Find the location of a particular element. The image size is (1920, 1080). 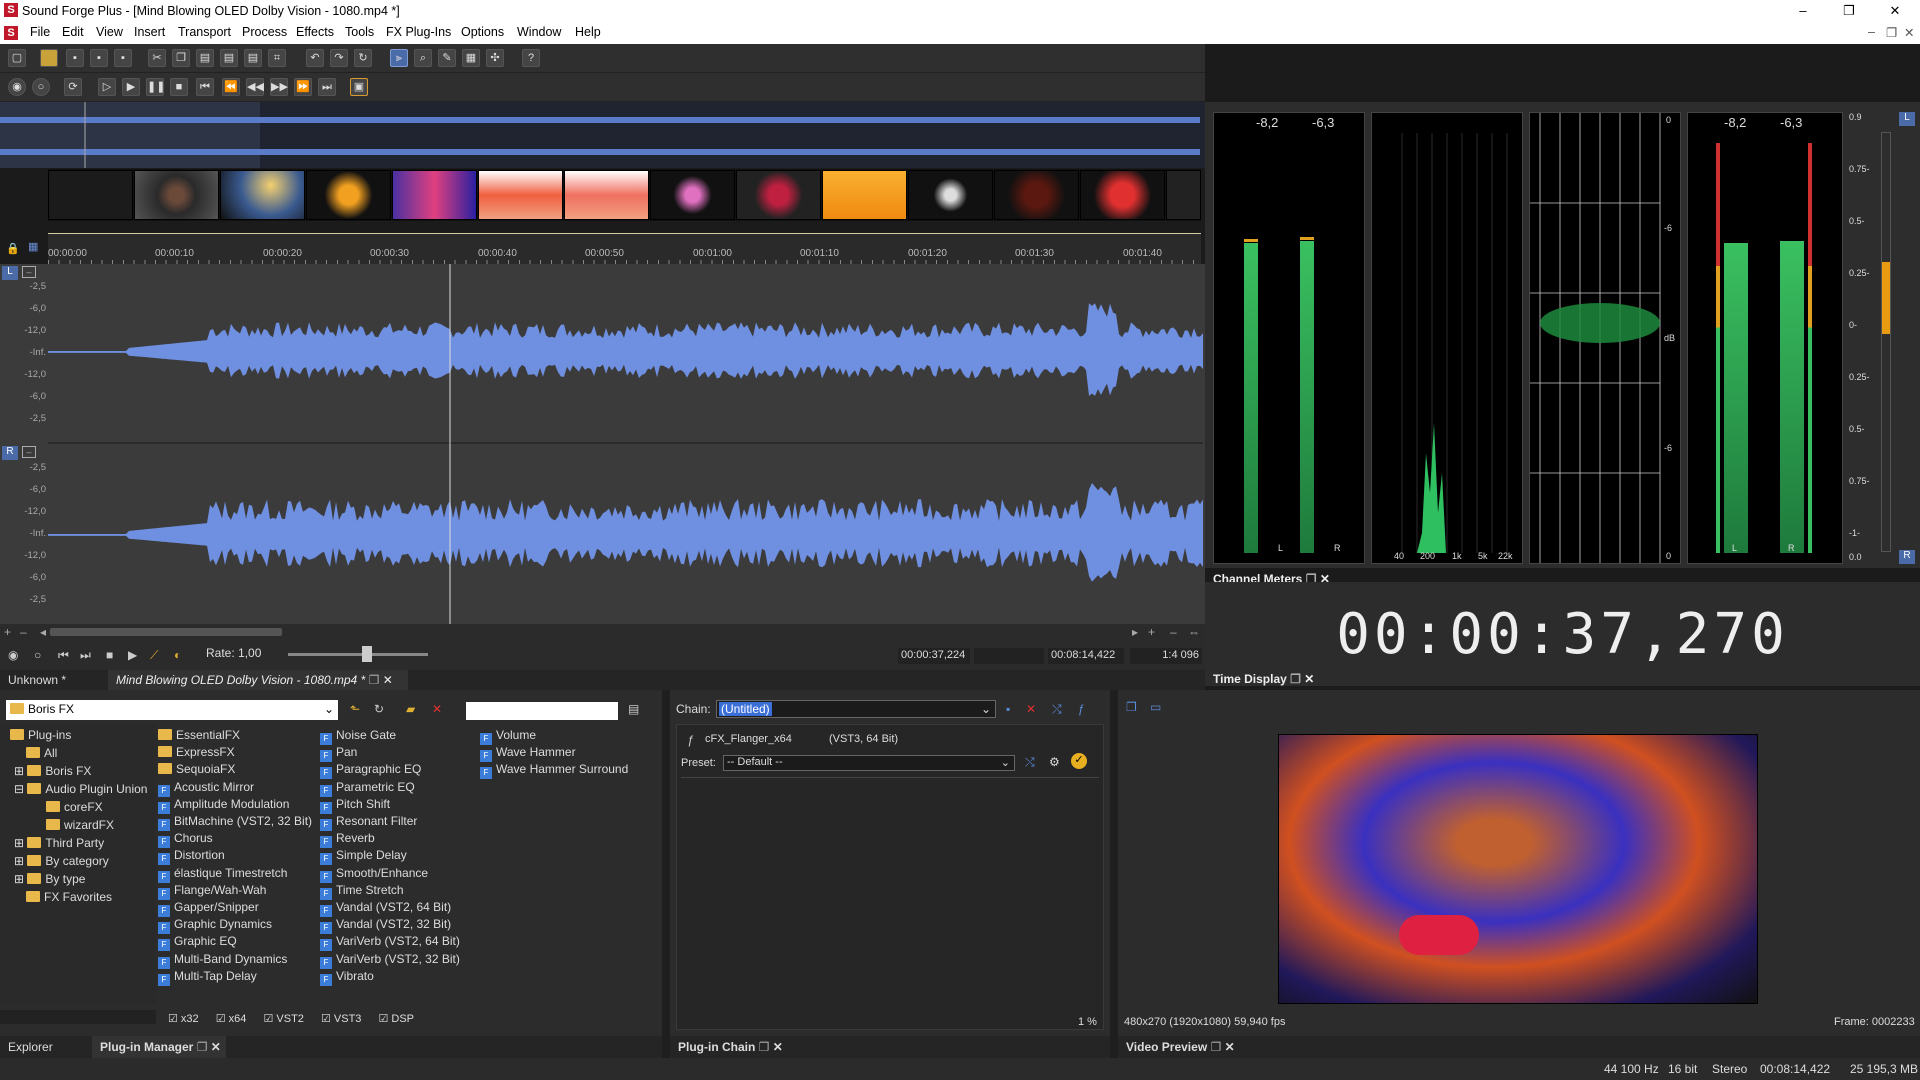

video-thumbnail-strip is located at coordinates (624, 195).